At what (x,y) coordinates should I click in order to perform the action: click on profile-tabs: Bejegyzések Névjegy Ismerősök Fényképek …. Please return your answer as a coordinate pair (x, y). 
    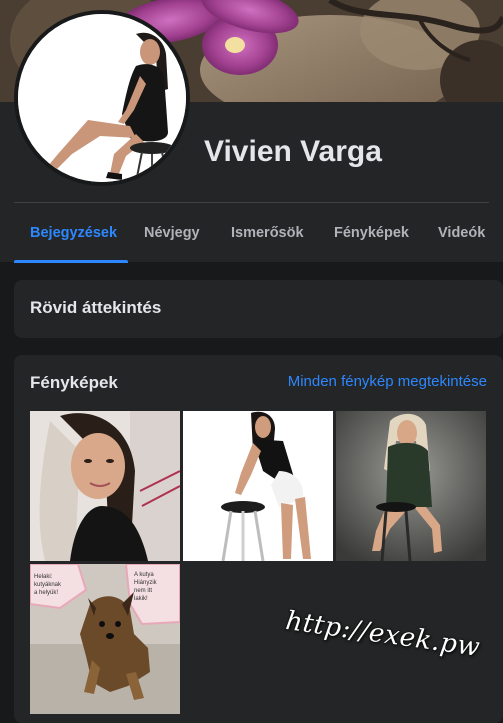
    Looking at the image, I should click on (258, 233).